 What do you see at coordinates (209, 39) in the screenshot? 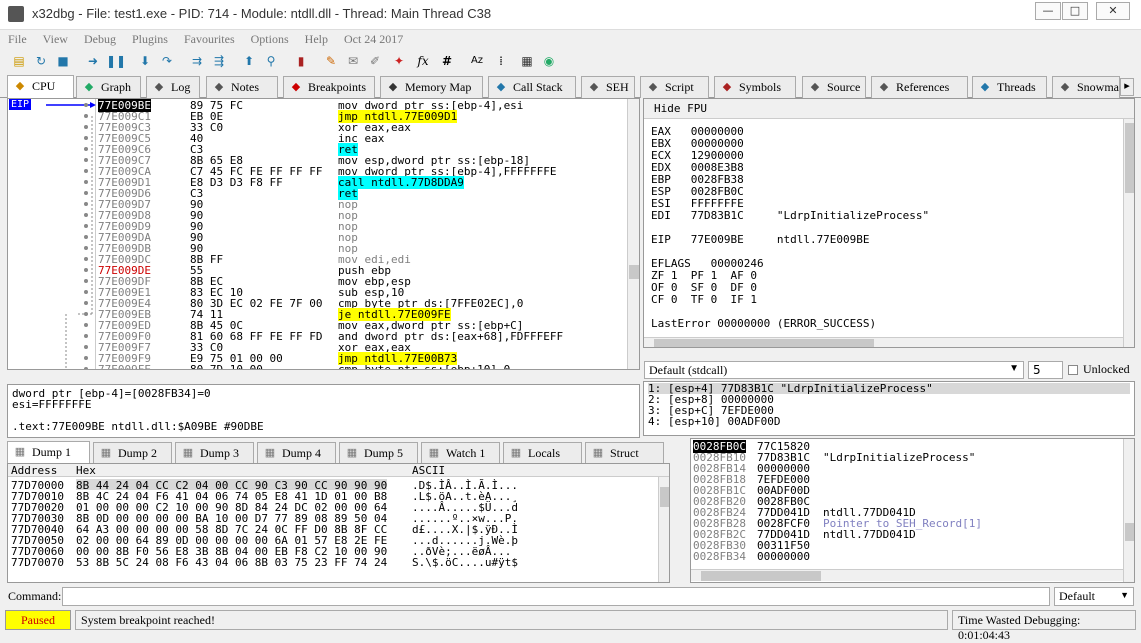
I see `menu-item-4: Favourites` at bounding box center [209, 39].